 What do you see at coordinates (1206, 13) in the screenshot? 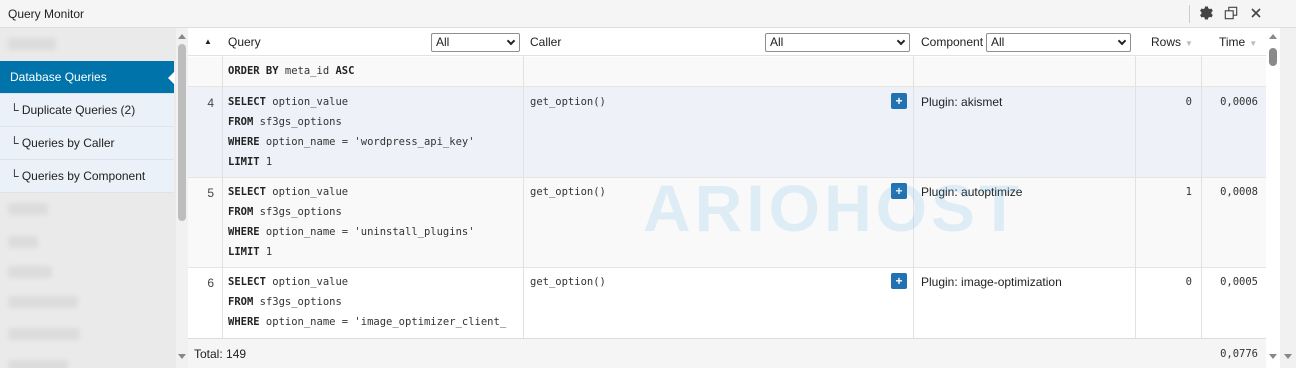
I see `gear-icon` at bounding box center [1206, 13].